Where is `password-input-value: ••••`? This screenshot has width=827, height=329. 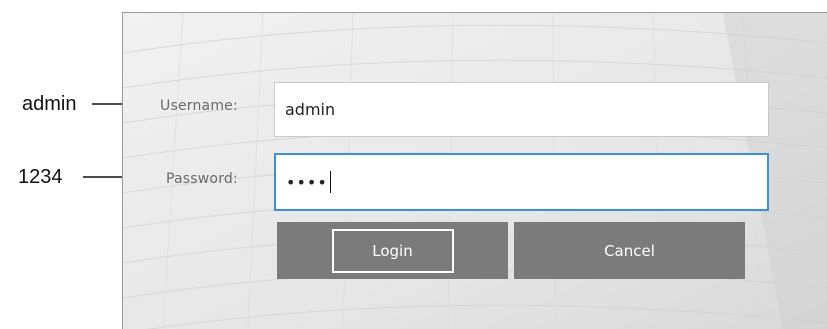
password-input-value: •••• is located at coordinates (307, 182).